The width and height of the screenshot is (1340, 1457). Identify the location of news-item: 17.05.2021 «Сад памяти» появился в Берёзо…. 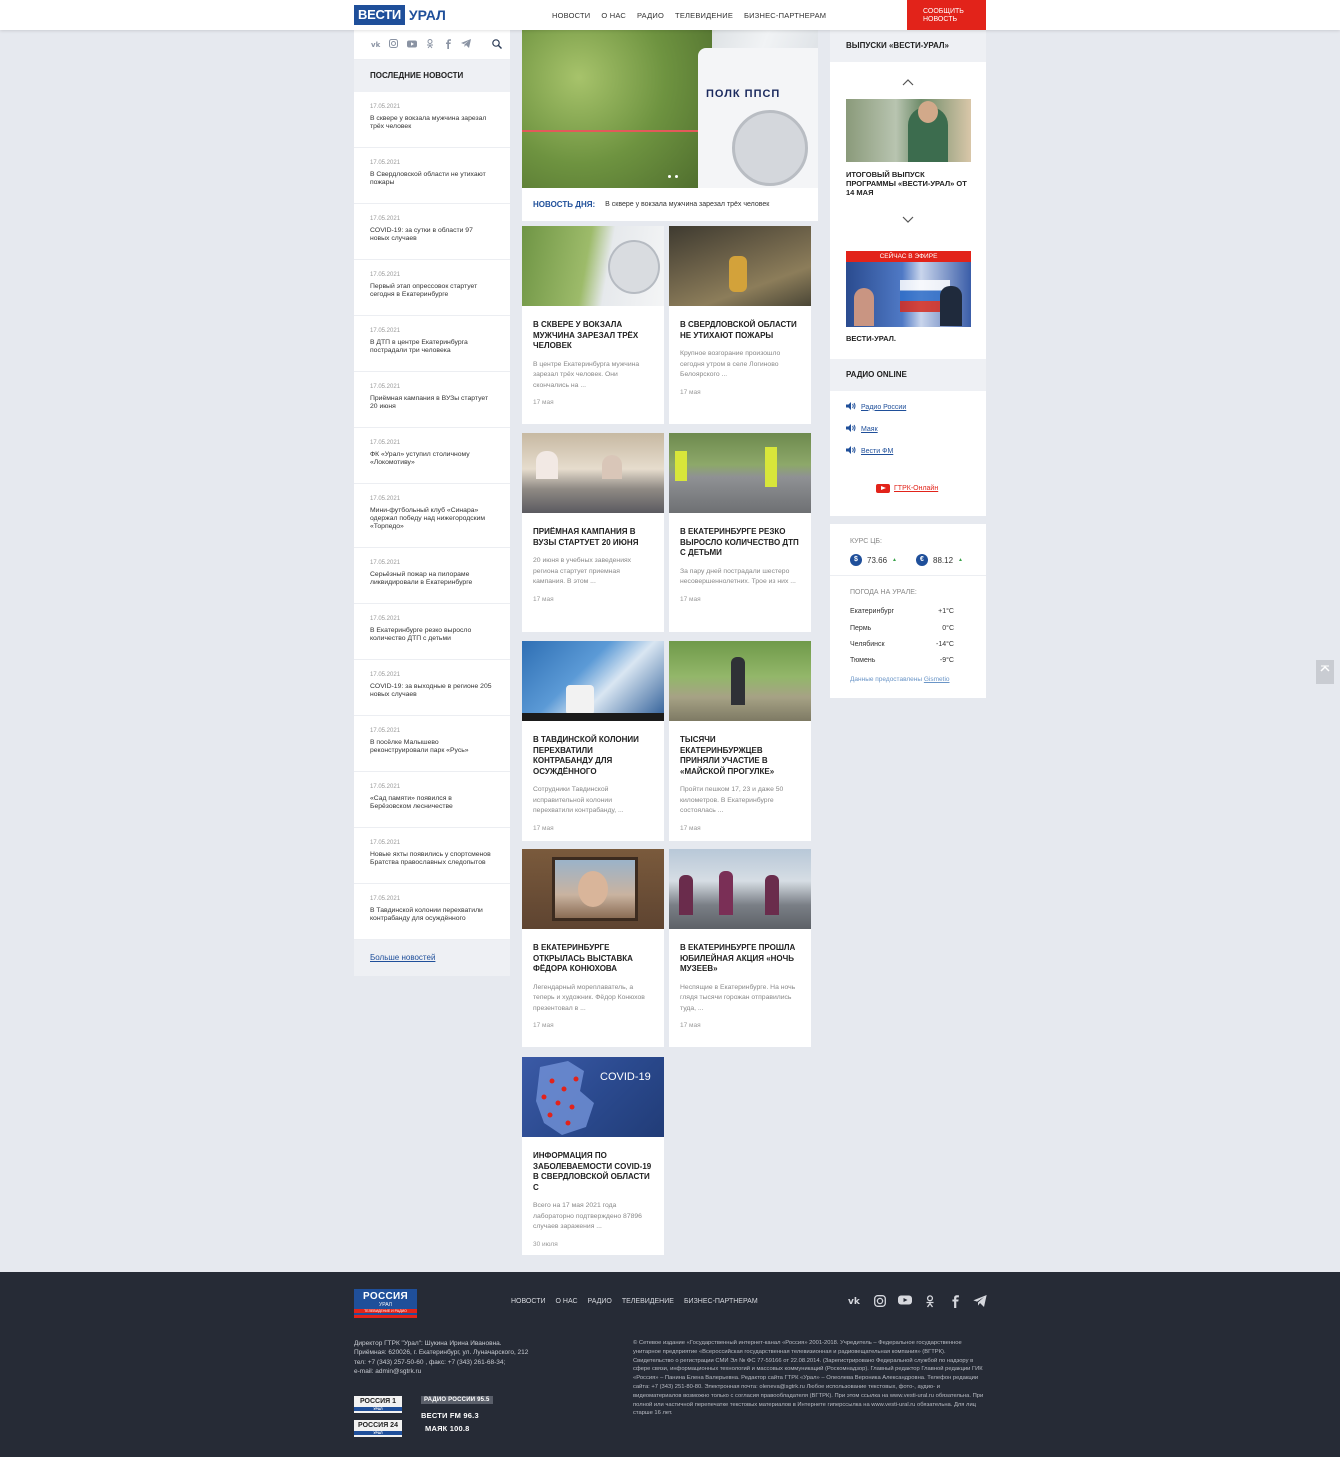
(432, 800).